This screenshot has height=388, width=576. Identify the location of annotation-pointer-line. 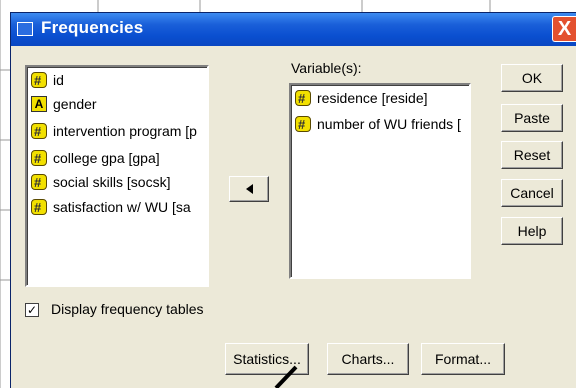
(286, 376).